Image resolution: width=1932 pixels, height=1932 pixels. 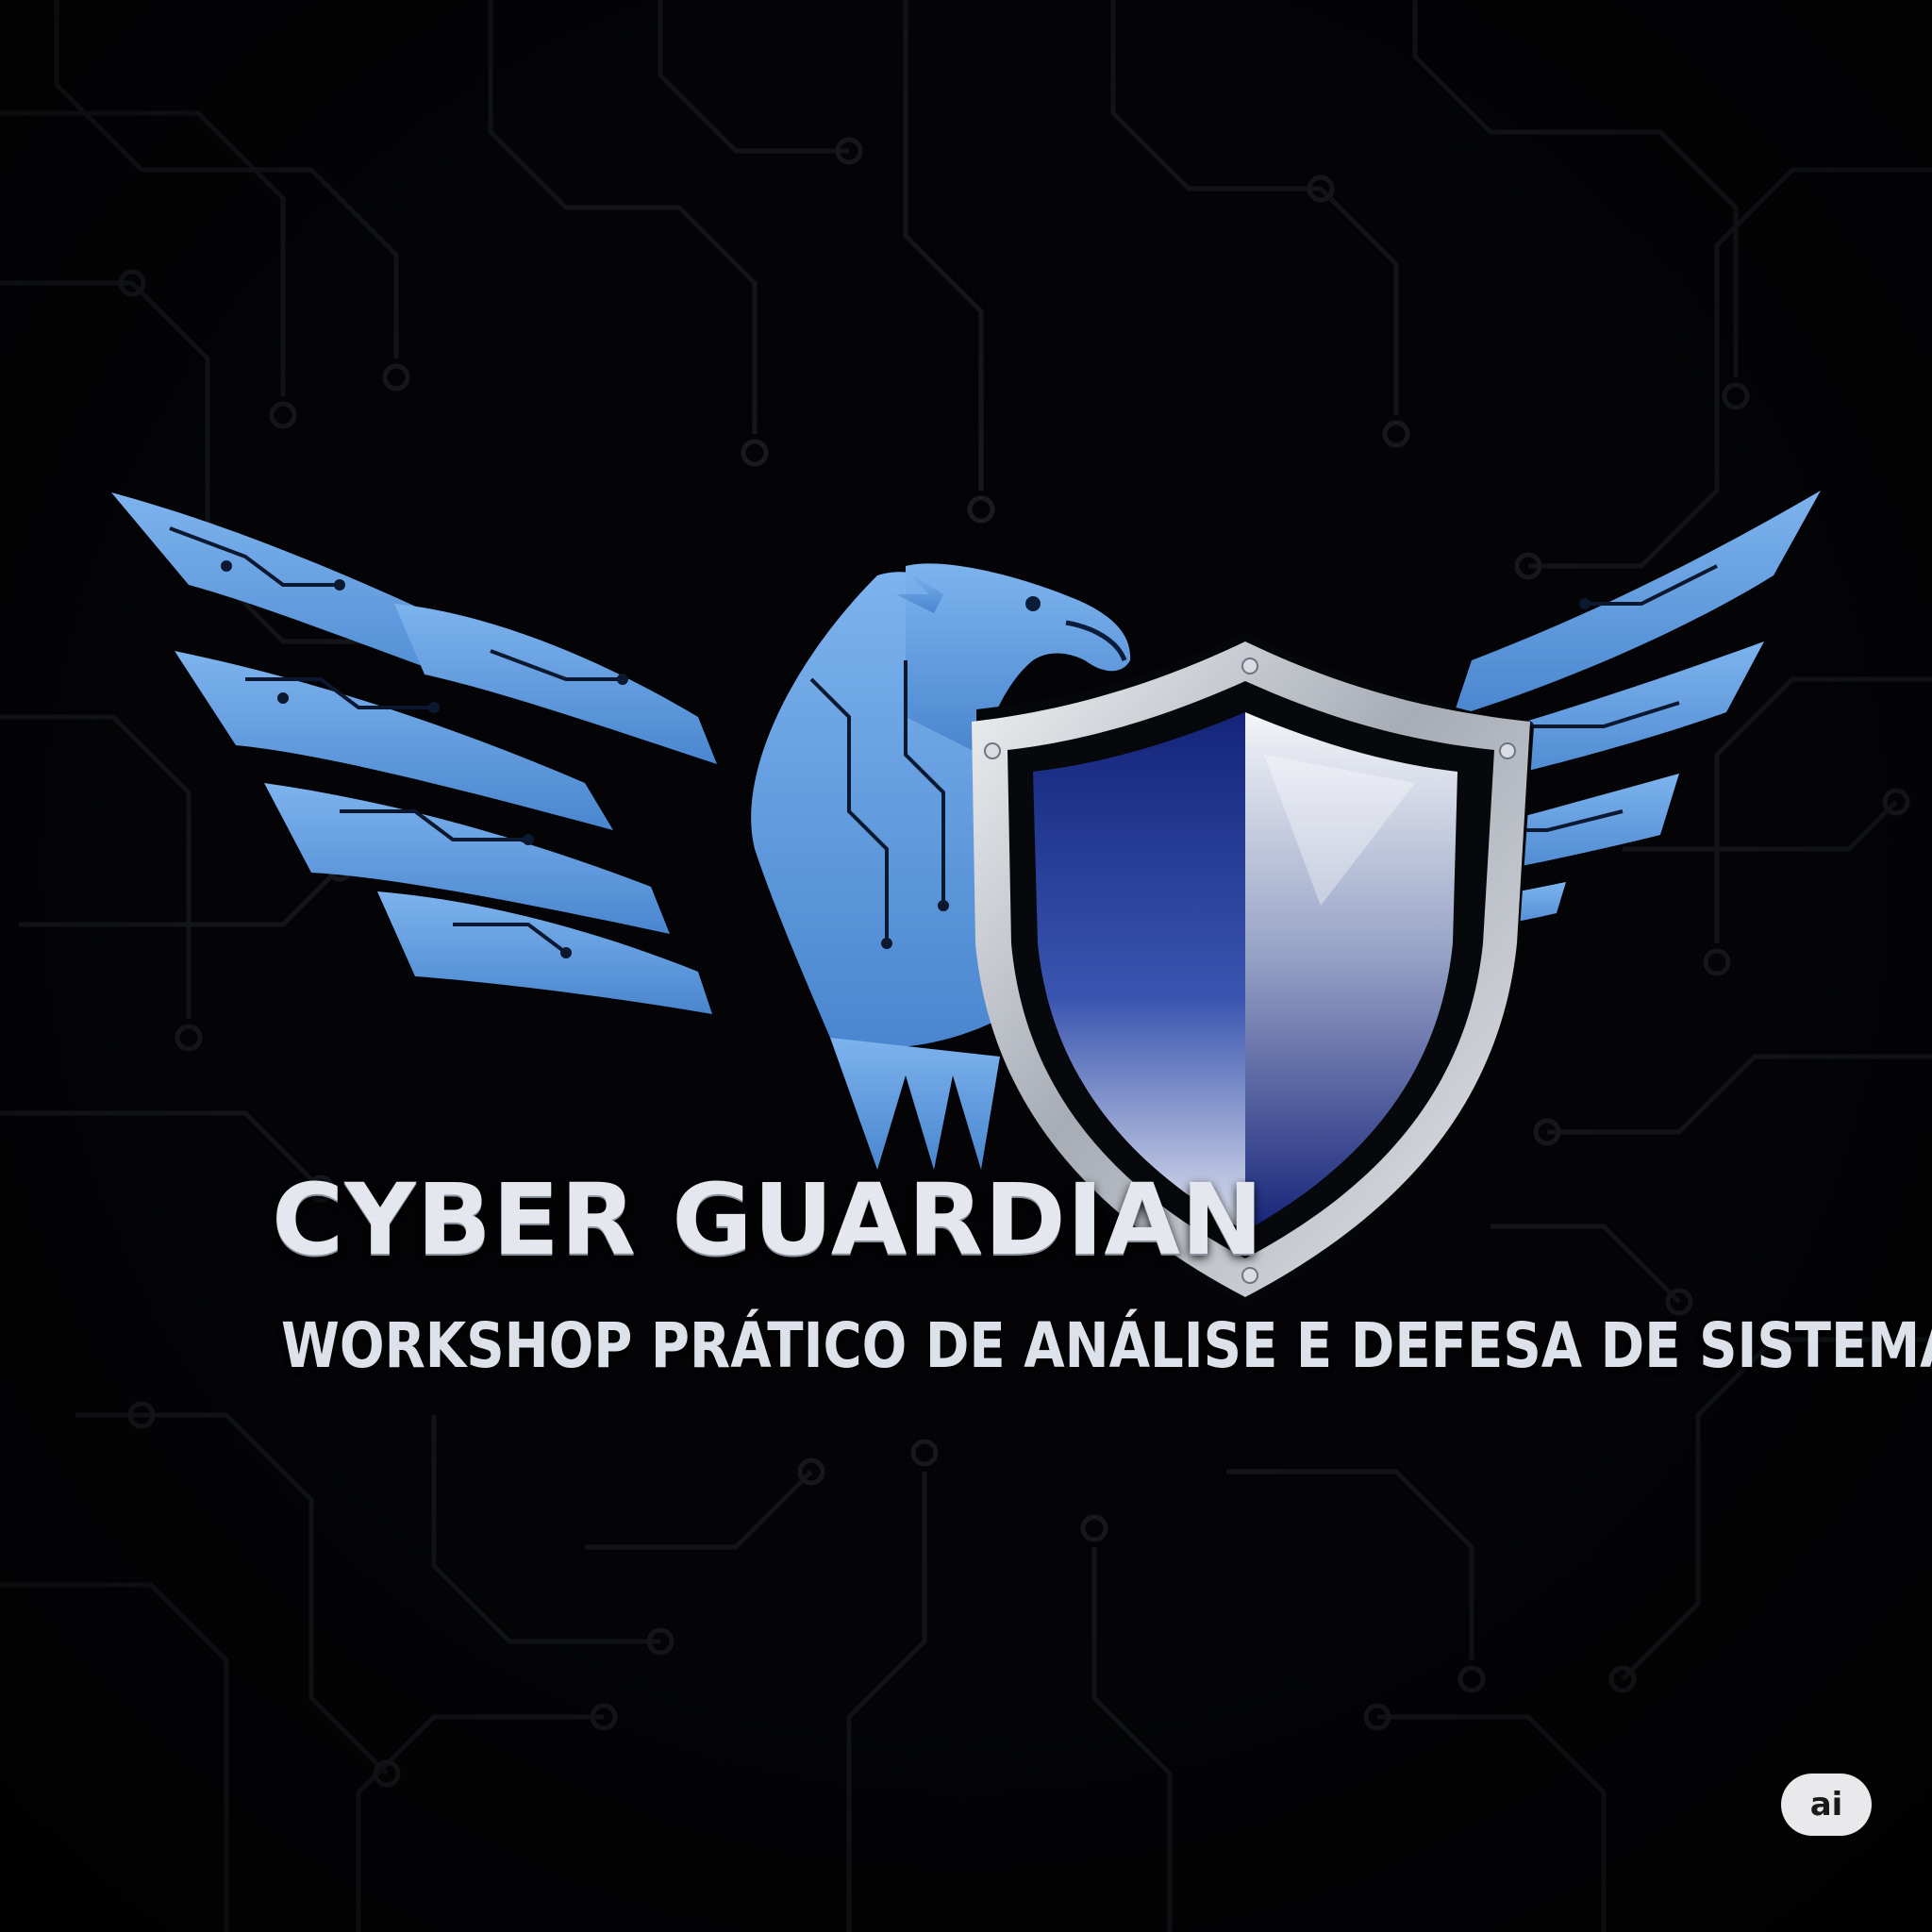 What do you see at coordinates (1033, 604) in the screenshot?
I see `eagle-eye` at bounding box center [1033, 604].